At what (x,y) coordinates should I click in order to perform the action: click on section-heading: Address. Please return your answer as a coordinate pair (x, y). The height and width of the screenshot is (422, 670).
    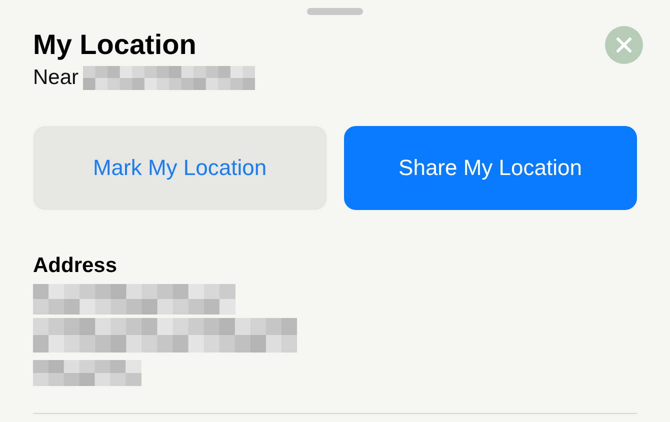
    Looking at the image, I should click on (75, 266).